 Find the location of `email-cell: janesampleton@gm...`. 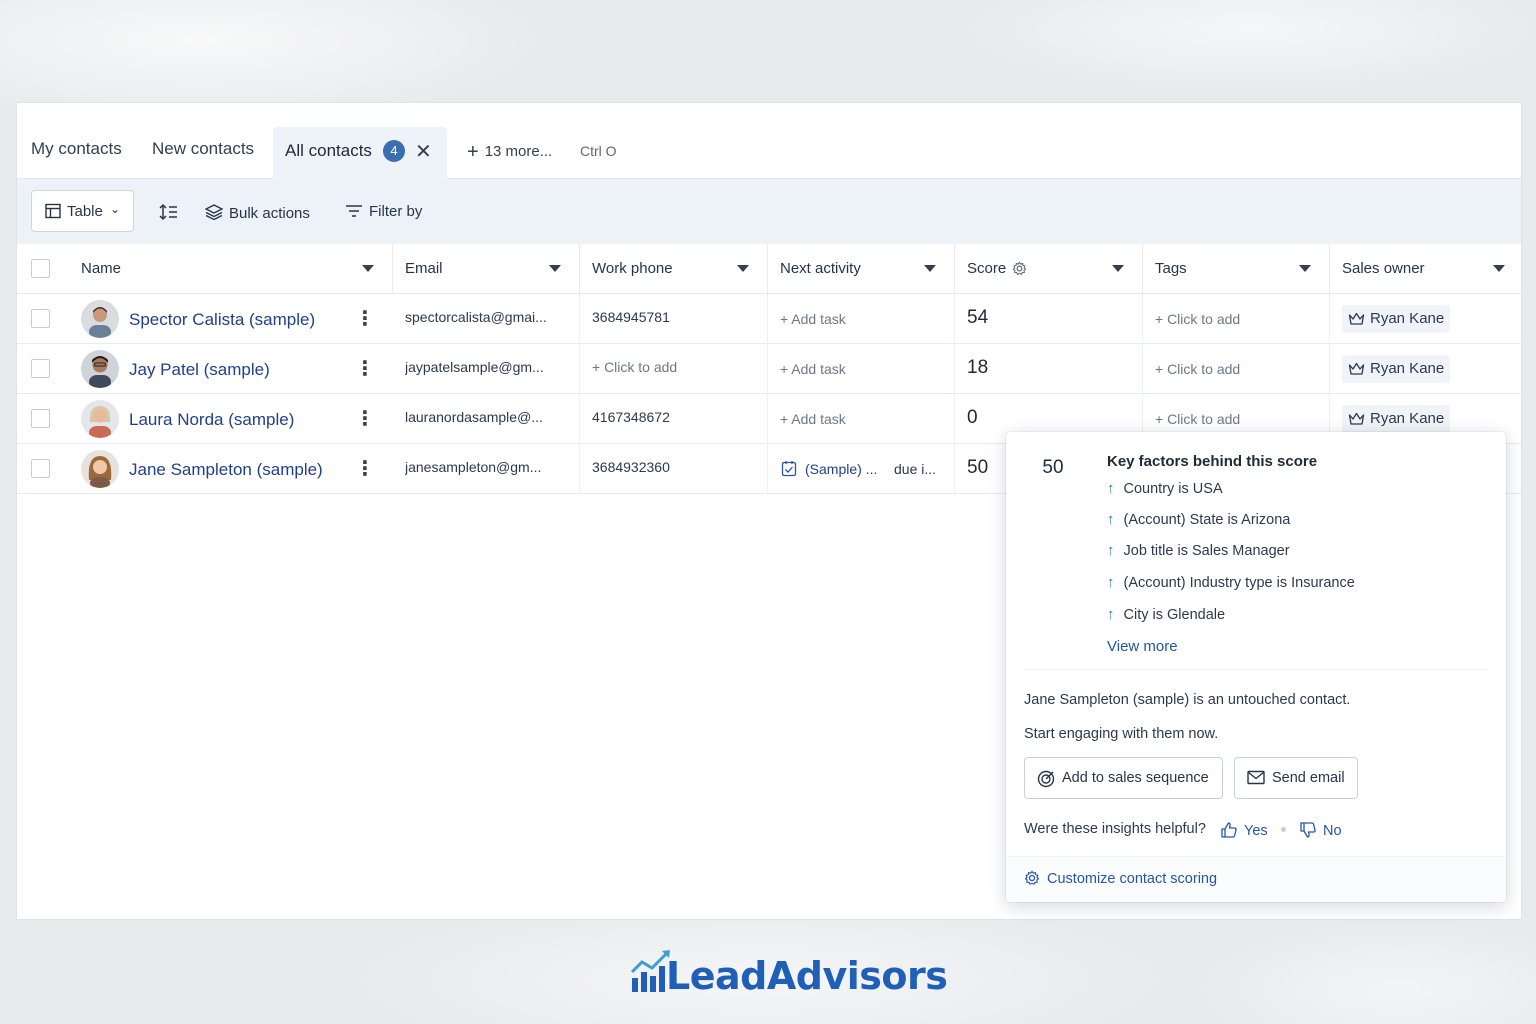

email-cell: janesampleton@gm... is located at coordinates (486, 469).